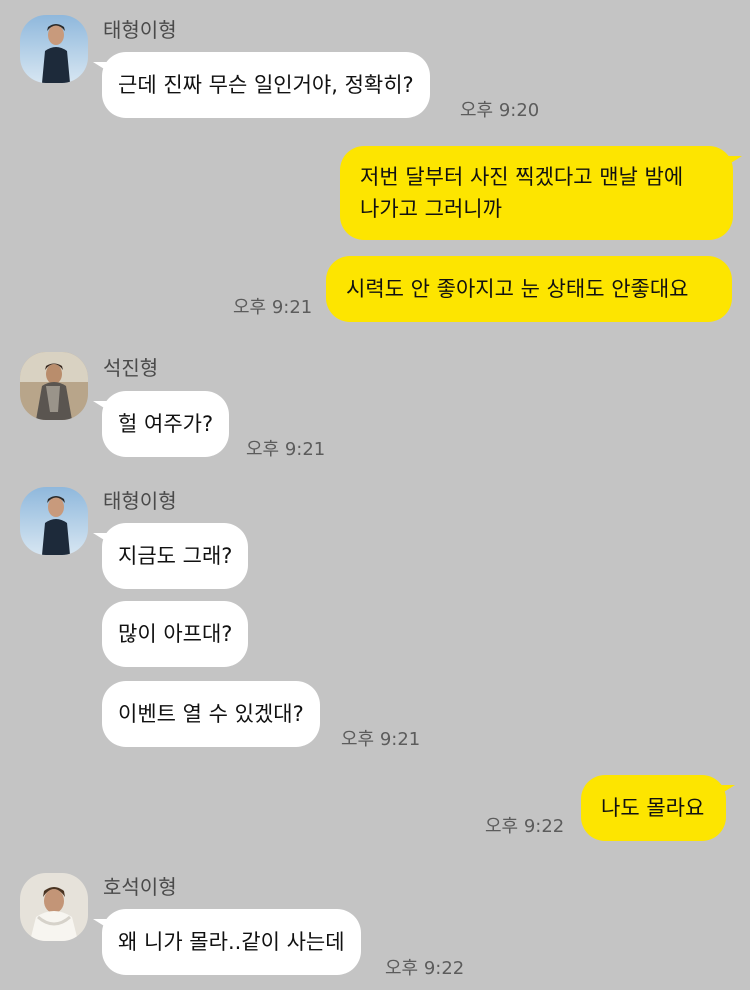 The image size is (750, 990). I want to click on message-bubble-incoming: 근데 진짜 무슨 일인거야, 정확히?, so click(261, 85).